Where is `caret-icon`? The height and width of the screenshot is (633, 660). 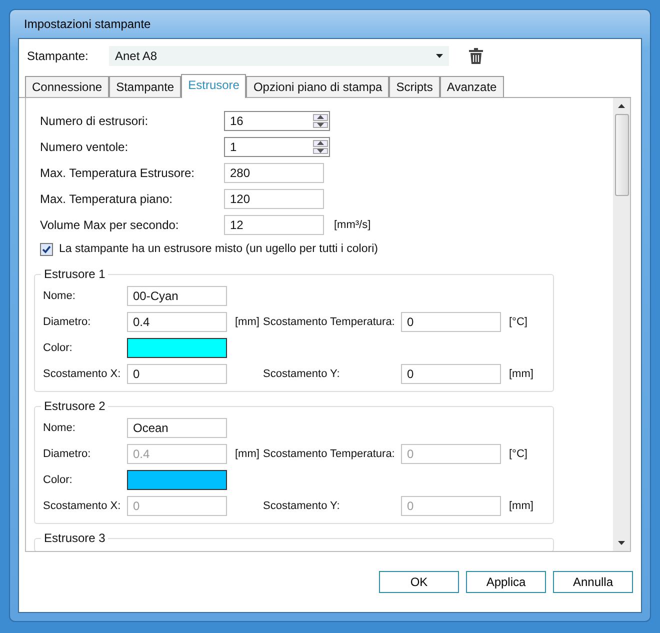 caret-icon is located at coordinates (439, 56).